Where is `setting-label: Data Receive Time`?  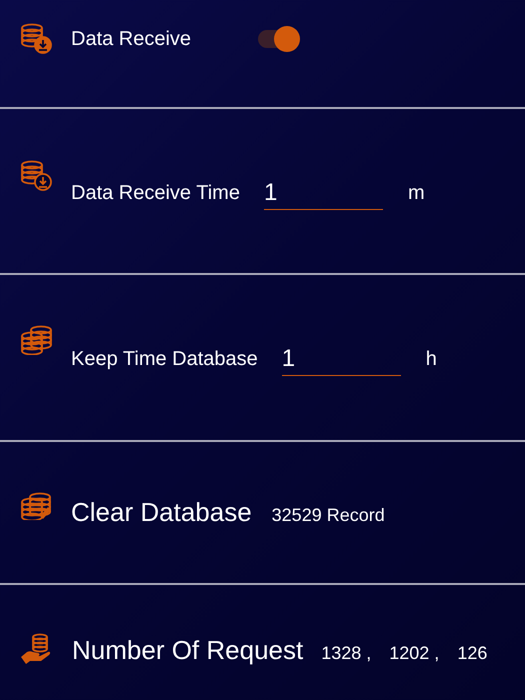
setting-label: Data Receive Time is located at coordinates (155, 193).